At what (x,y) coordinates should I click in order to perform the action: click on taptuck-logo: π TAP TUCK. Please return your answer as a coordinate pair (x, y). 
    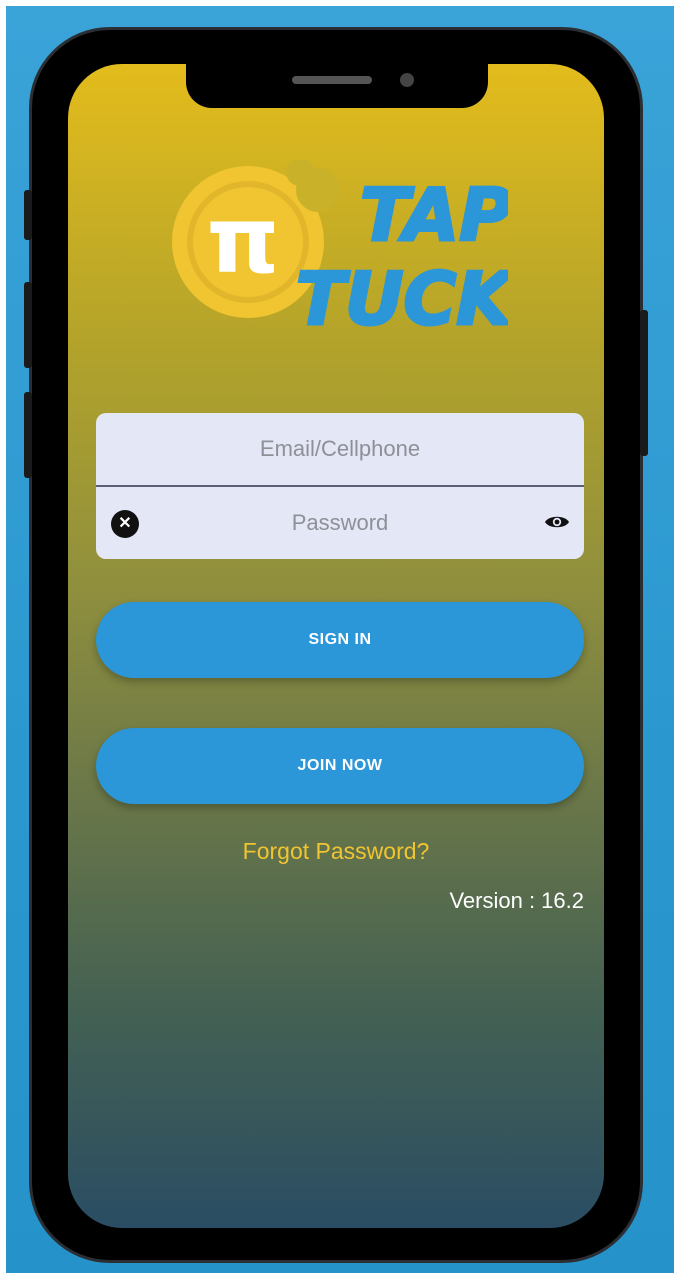
    Looking at the image, I should click on (340, 250).